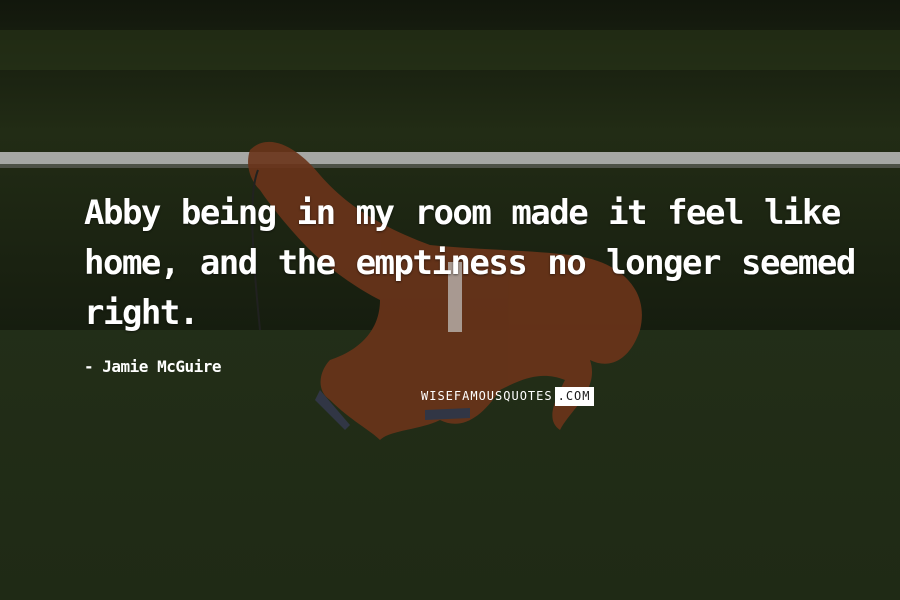  What do you see at coordinates (153, 366) in the screenshot?
I see `quote-author: - Jamie McGuire` at bounding box center [153, 366].